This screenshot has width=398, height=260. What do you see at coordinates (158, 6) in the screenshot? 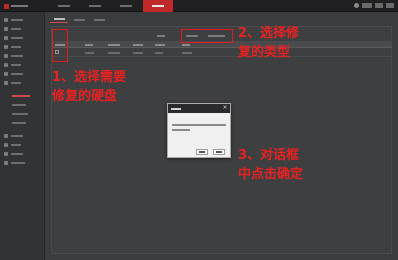
I see `top-tab-maintenance` at bounding box center [158, 6].